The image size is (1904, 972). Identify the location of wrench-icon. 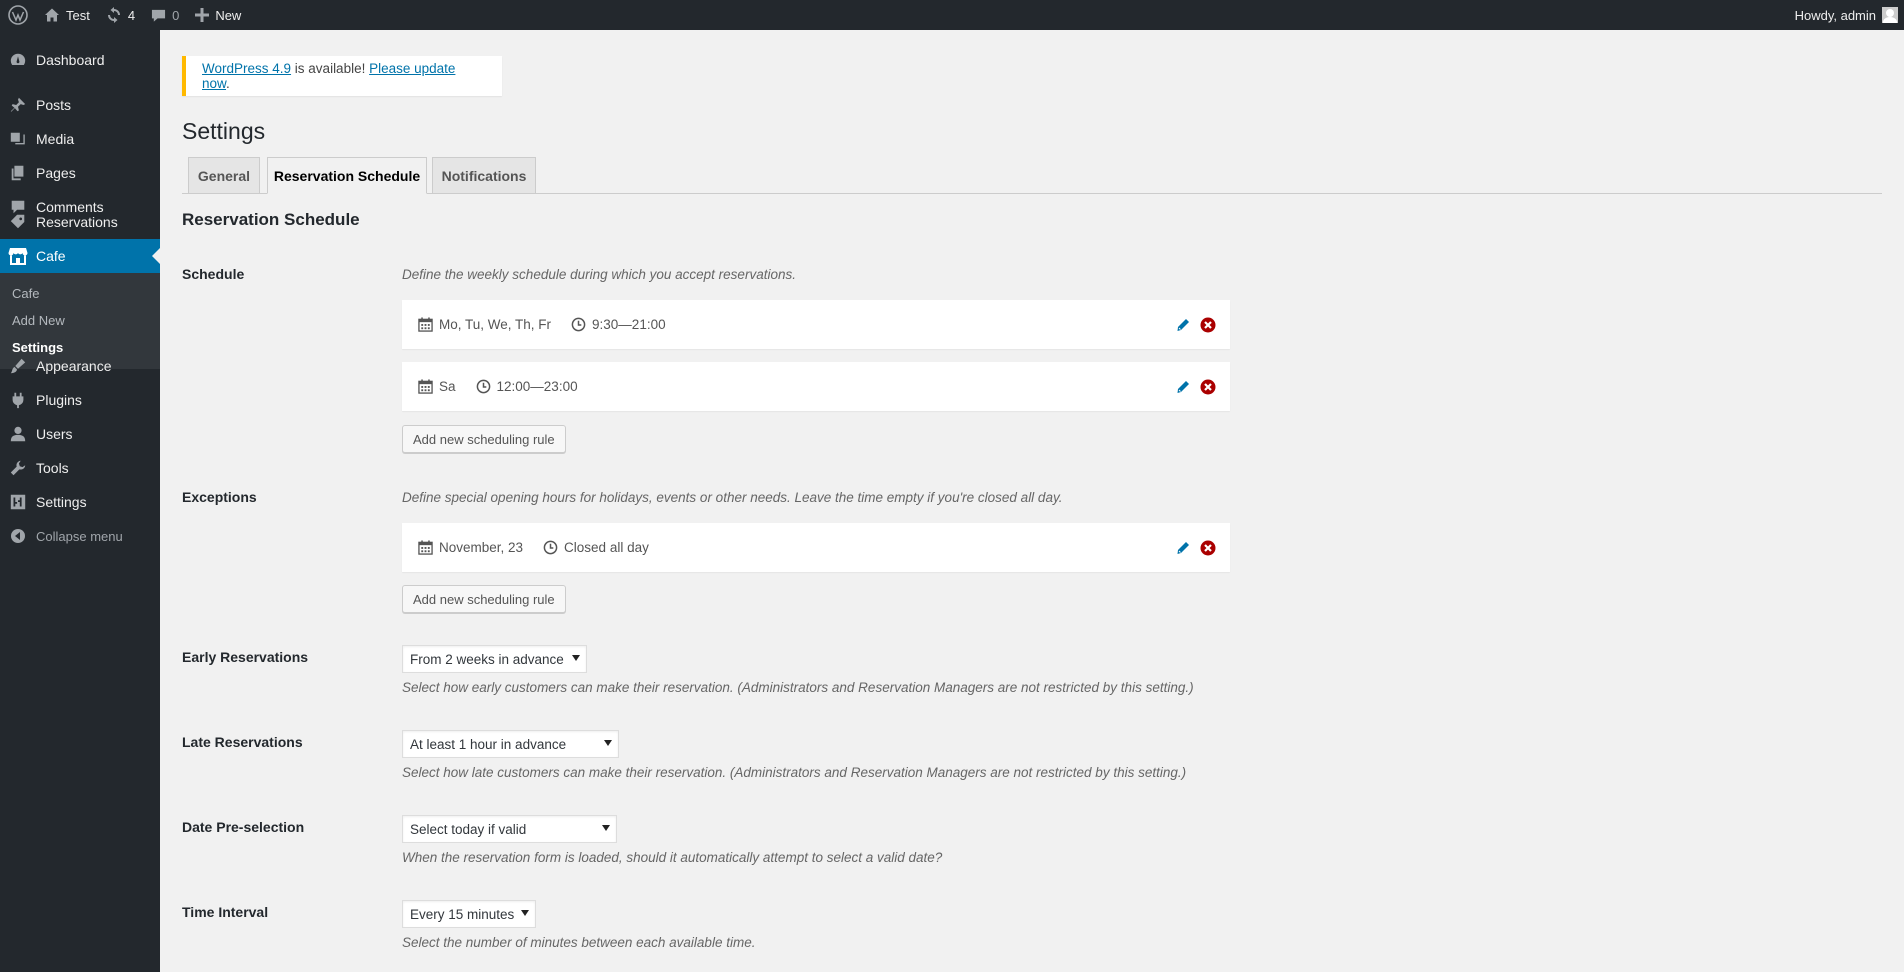
(18, 468).